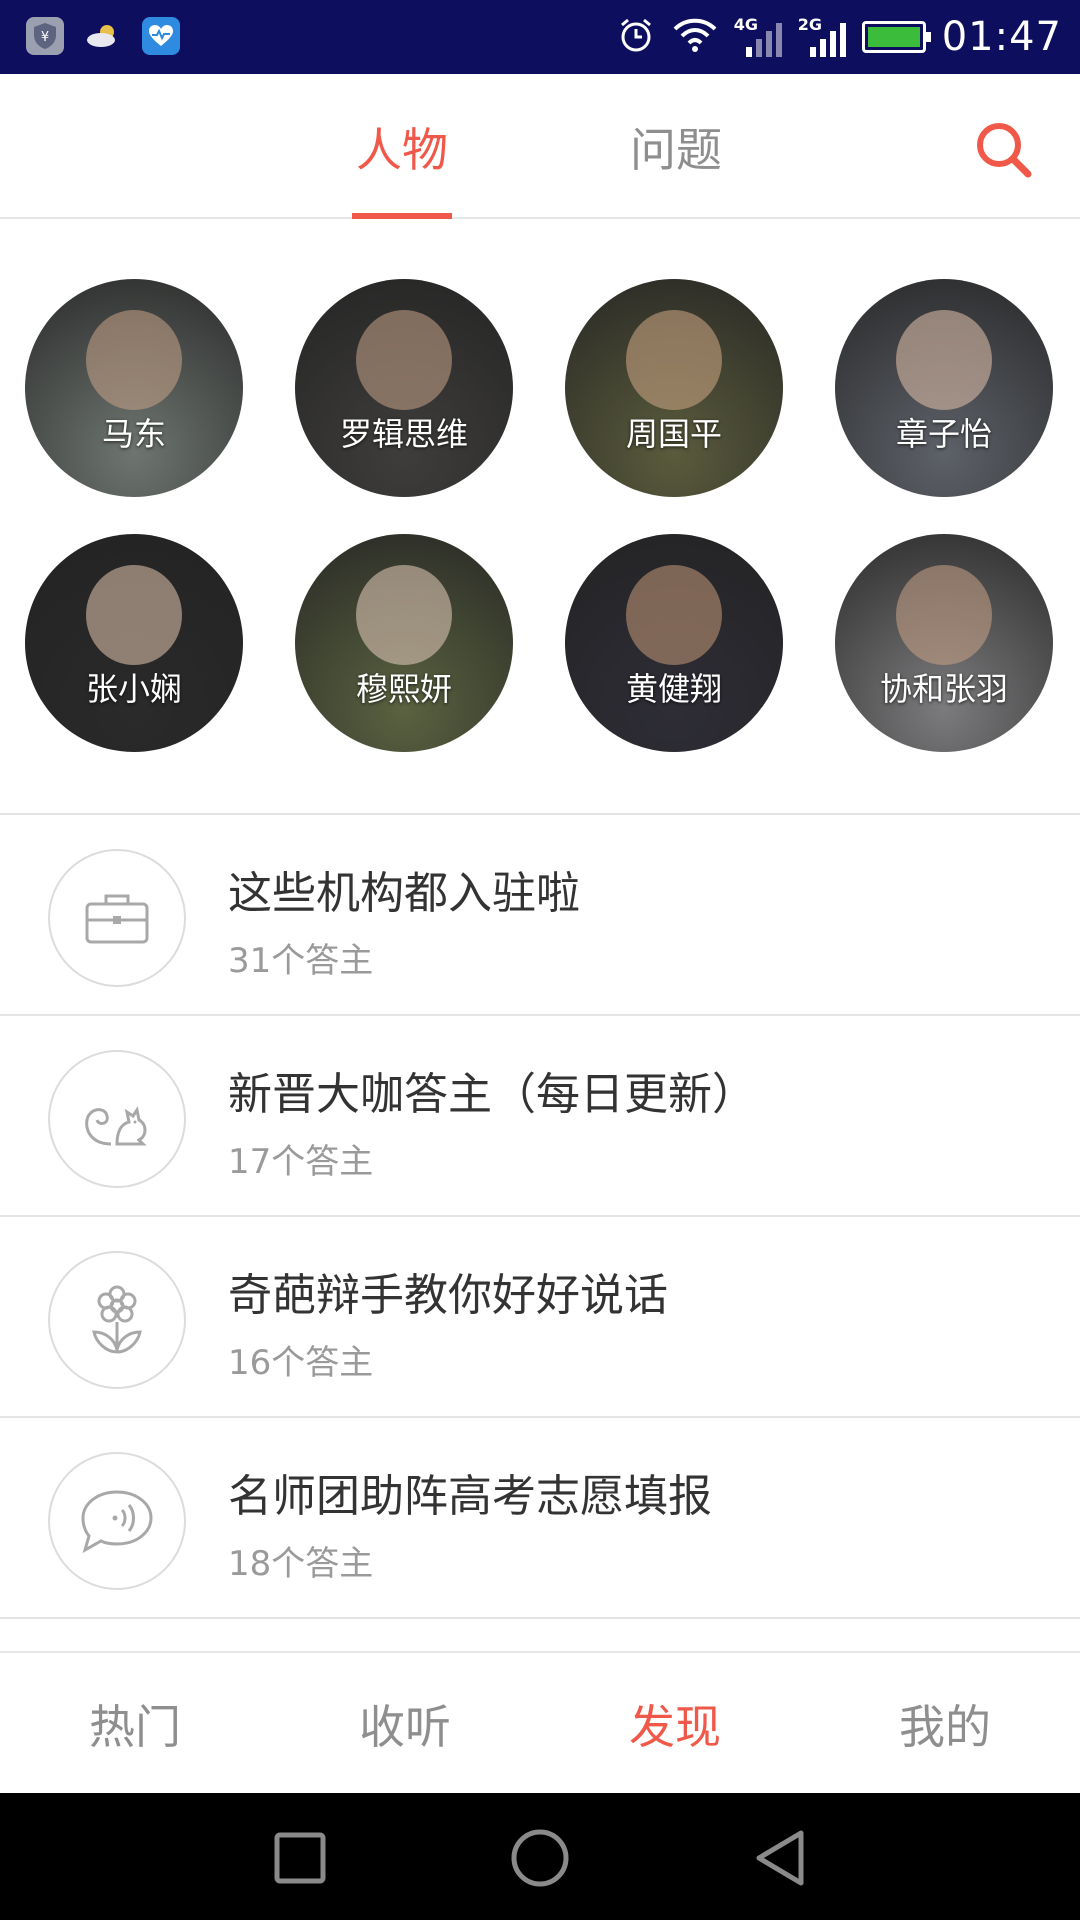 This screenshot has width=1080, height=1920. What do you see at coordinates (822, 37) in the screenshot?
I see `signal-2g-icon: 2G` at bounding box center [822, 37].